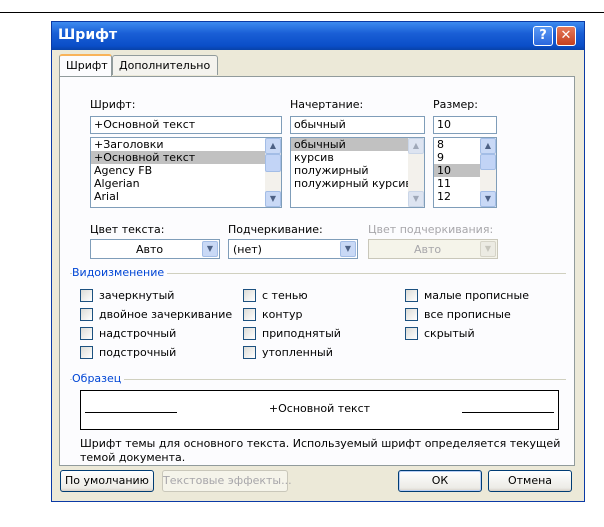 This screenshot has height=527, width=604. I want to click on list-item: полужирный, so click(357, 170).